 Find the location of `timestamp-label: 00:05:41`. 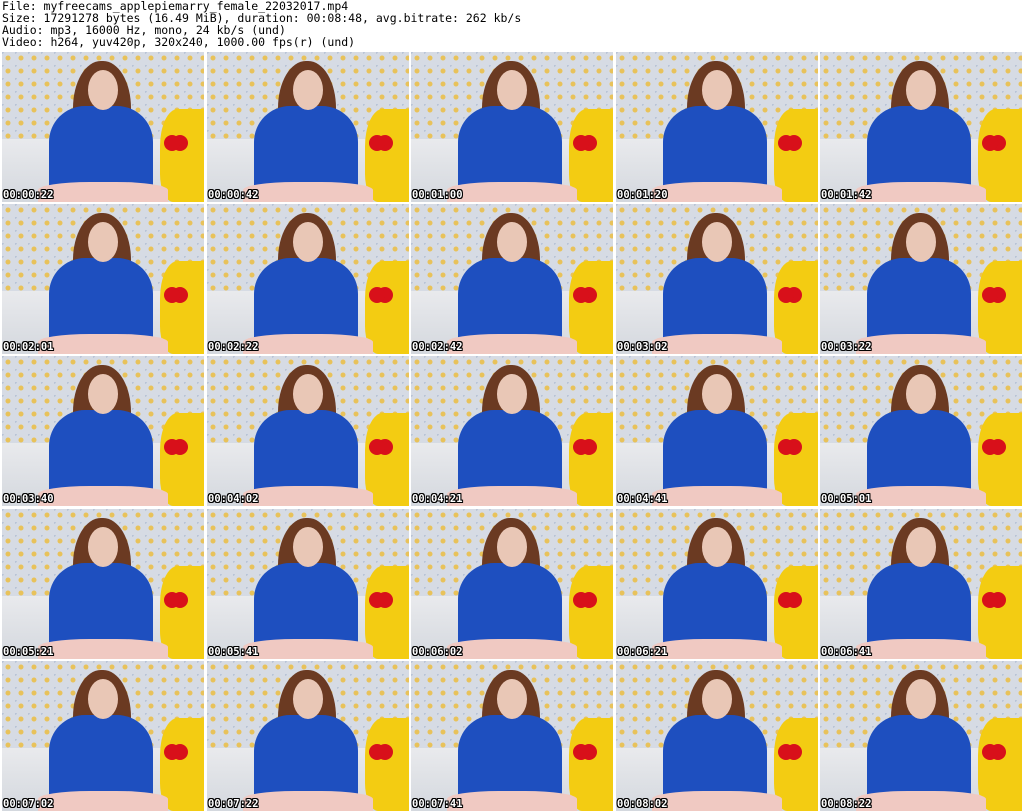

timestamp-label: 00:05:41 is located at coordinates (233, 652).